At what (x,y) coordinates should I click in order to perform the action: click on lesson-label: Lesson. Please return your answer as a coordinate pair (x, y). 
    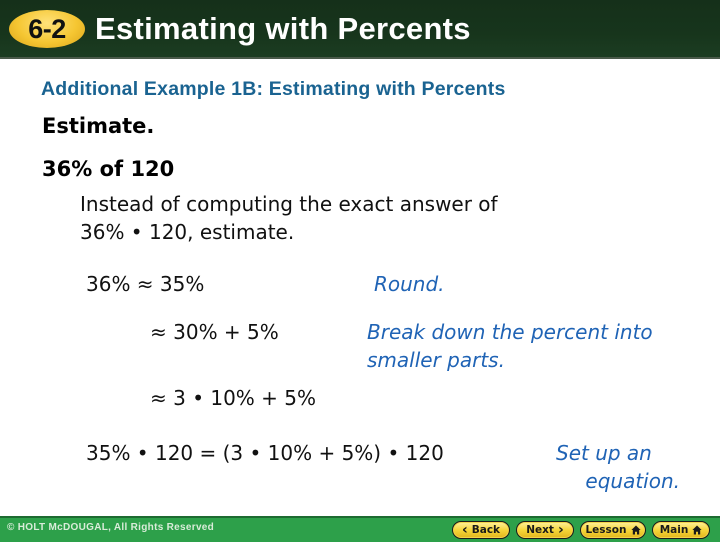
    Looking at the image, I should click on (606, 530).